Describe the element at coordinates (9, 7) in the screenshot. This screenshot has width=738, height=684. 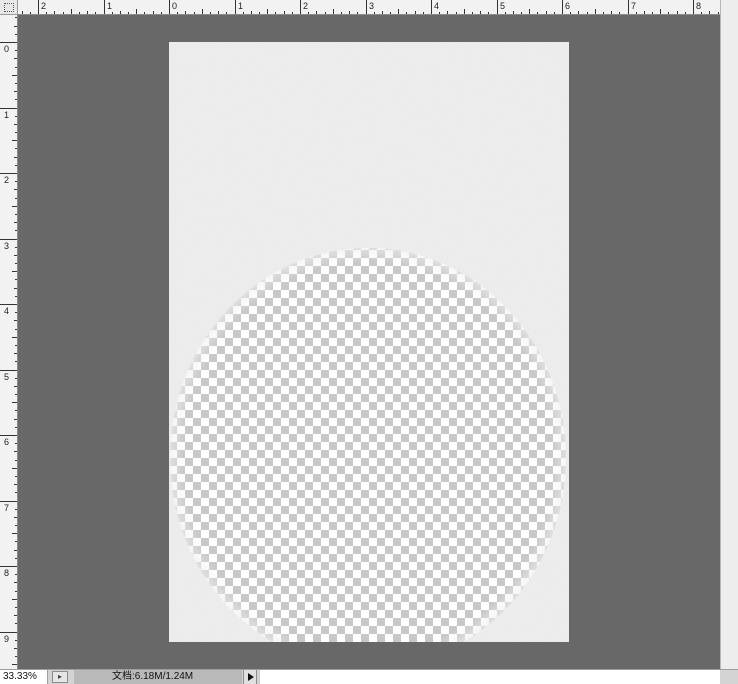
I see `ruler-origin-corner` at that location.